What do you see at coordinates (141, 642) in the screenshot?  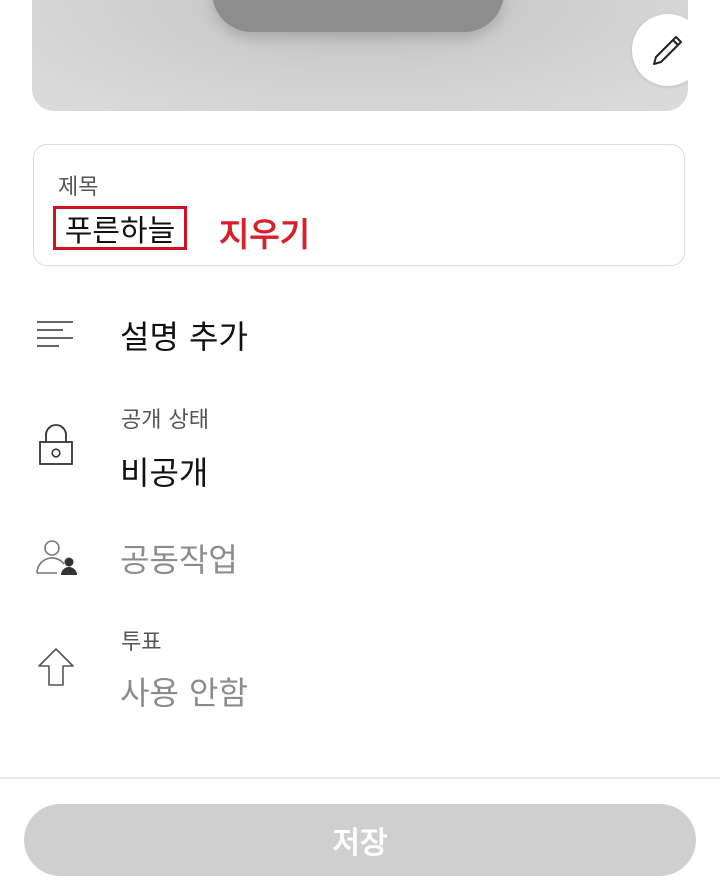 I see `vote-label: 투표` at bounding box center [141, 642].